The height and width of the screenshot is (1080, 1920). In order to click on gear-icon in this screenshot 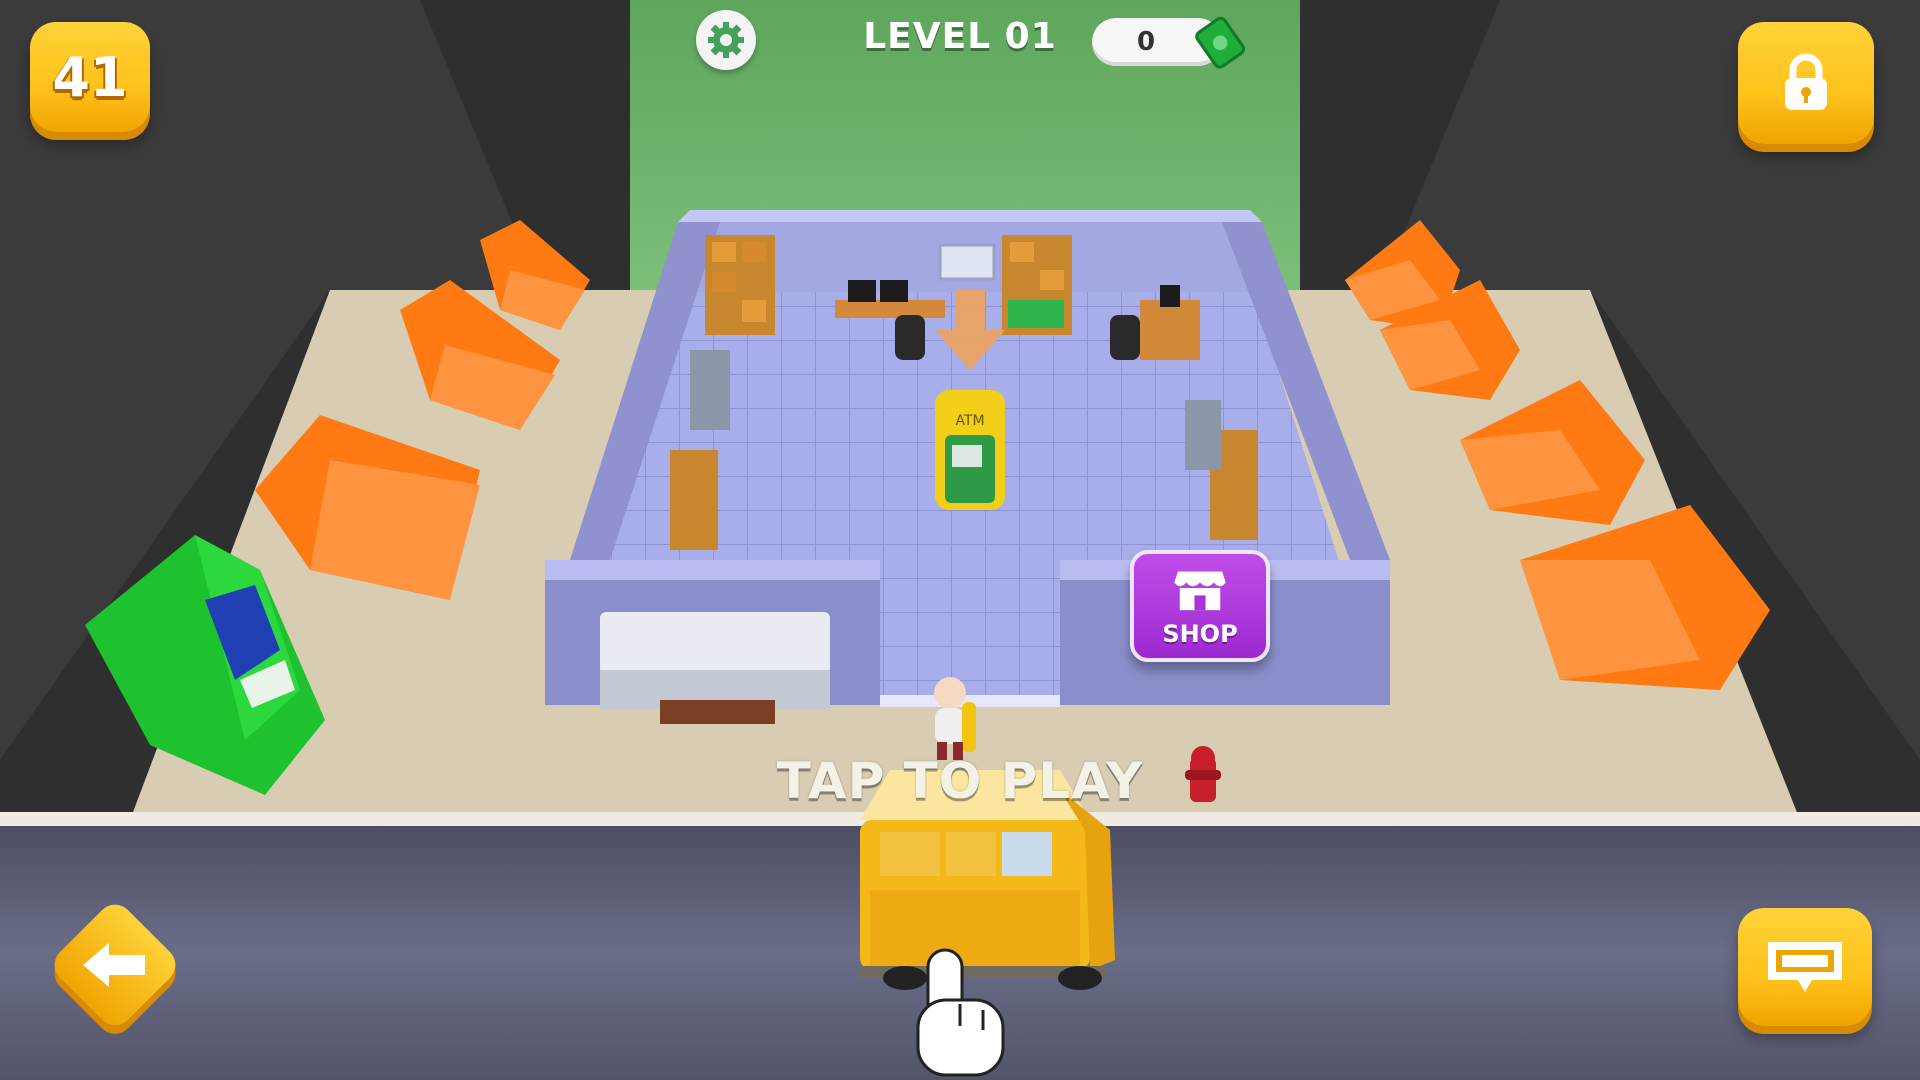, I will do `click(726, 40)`.